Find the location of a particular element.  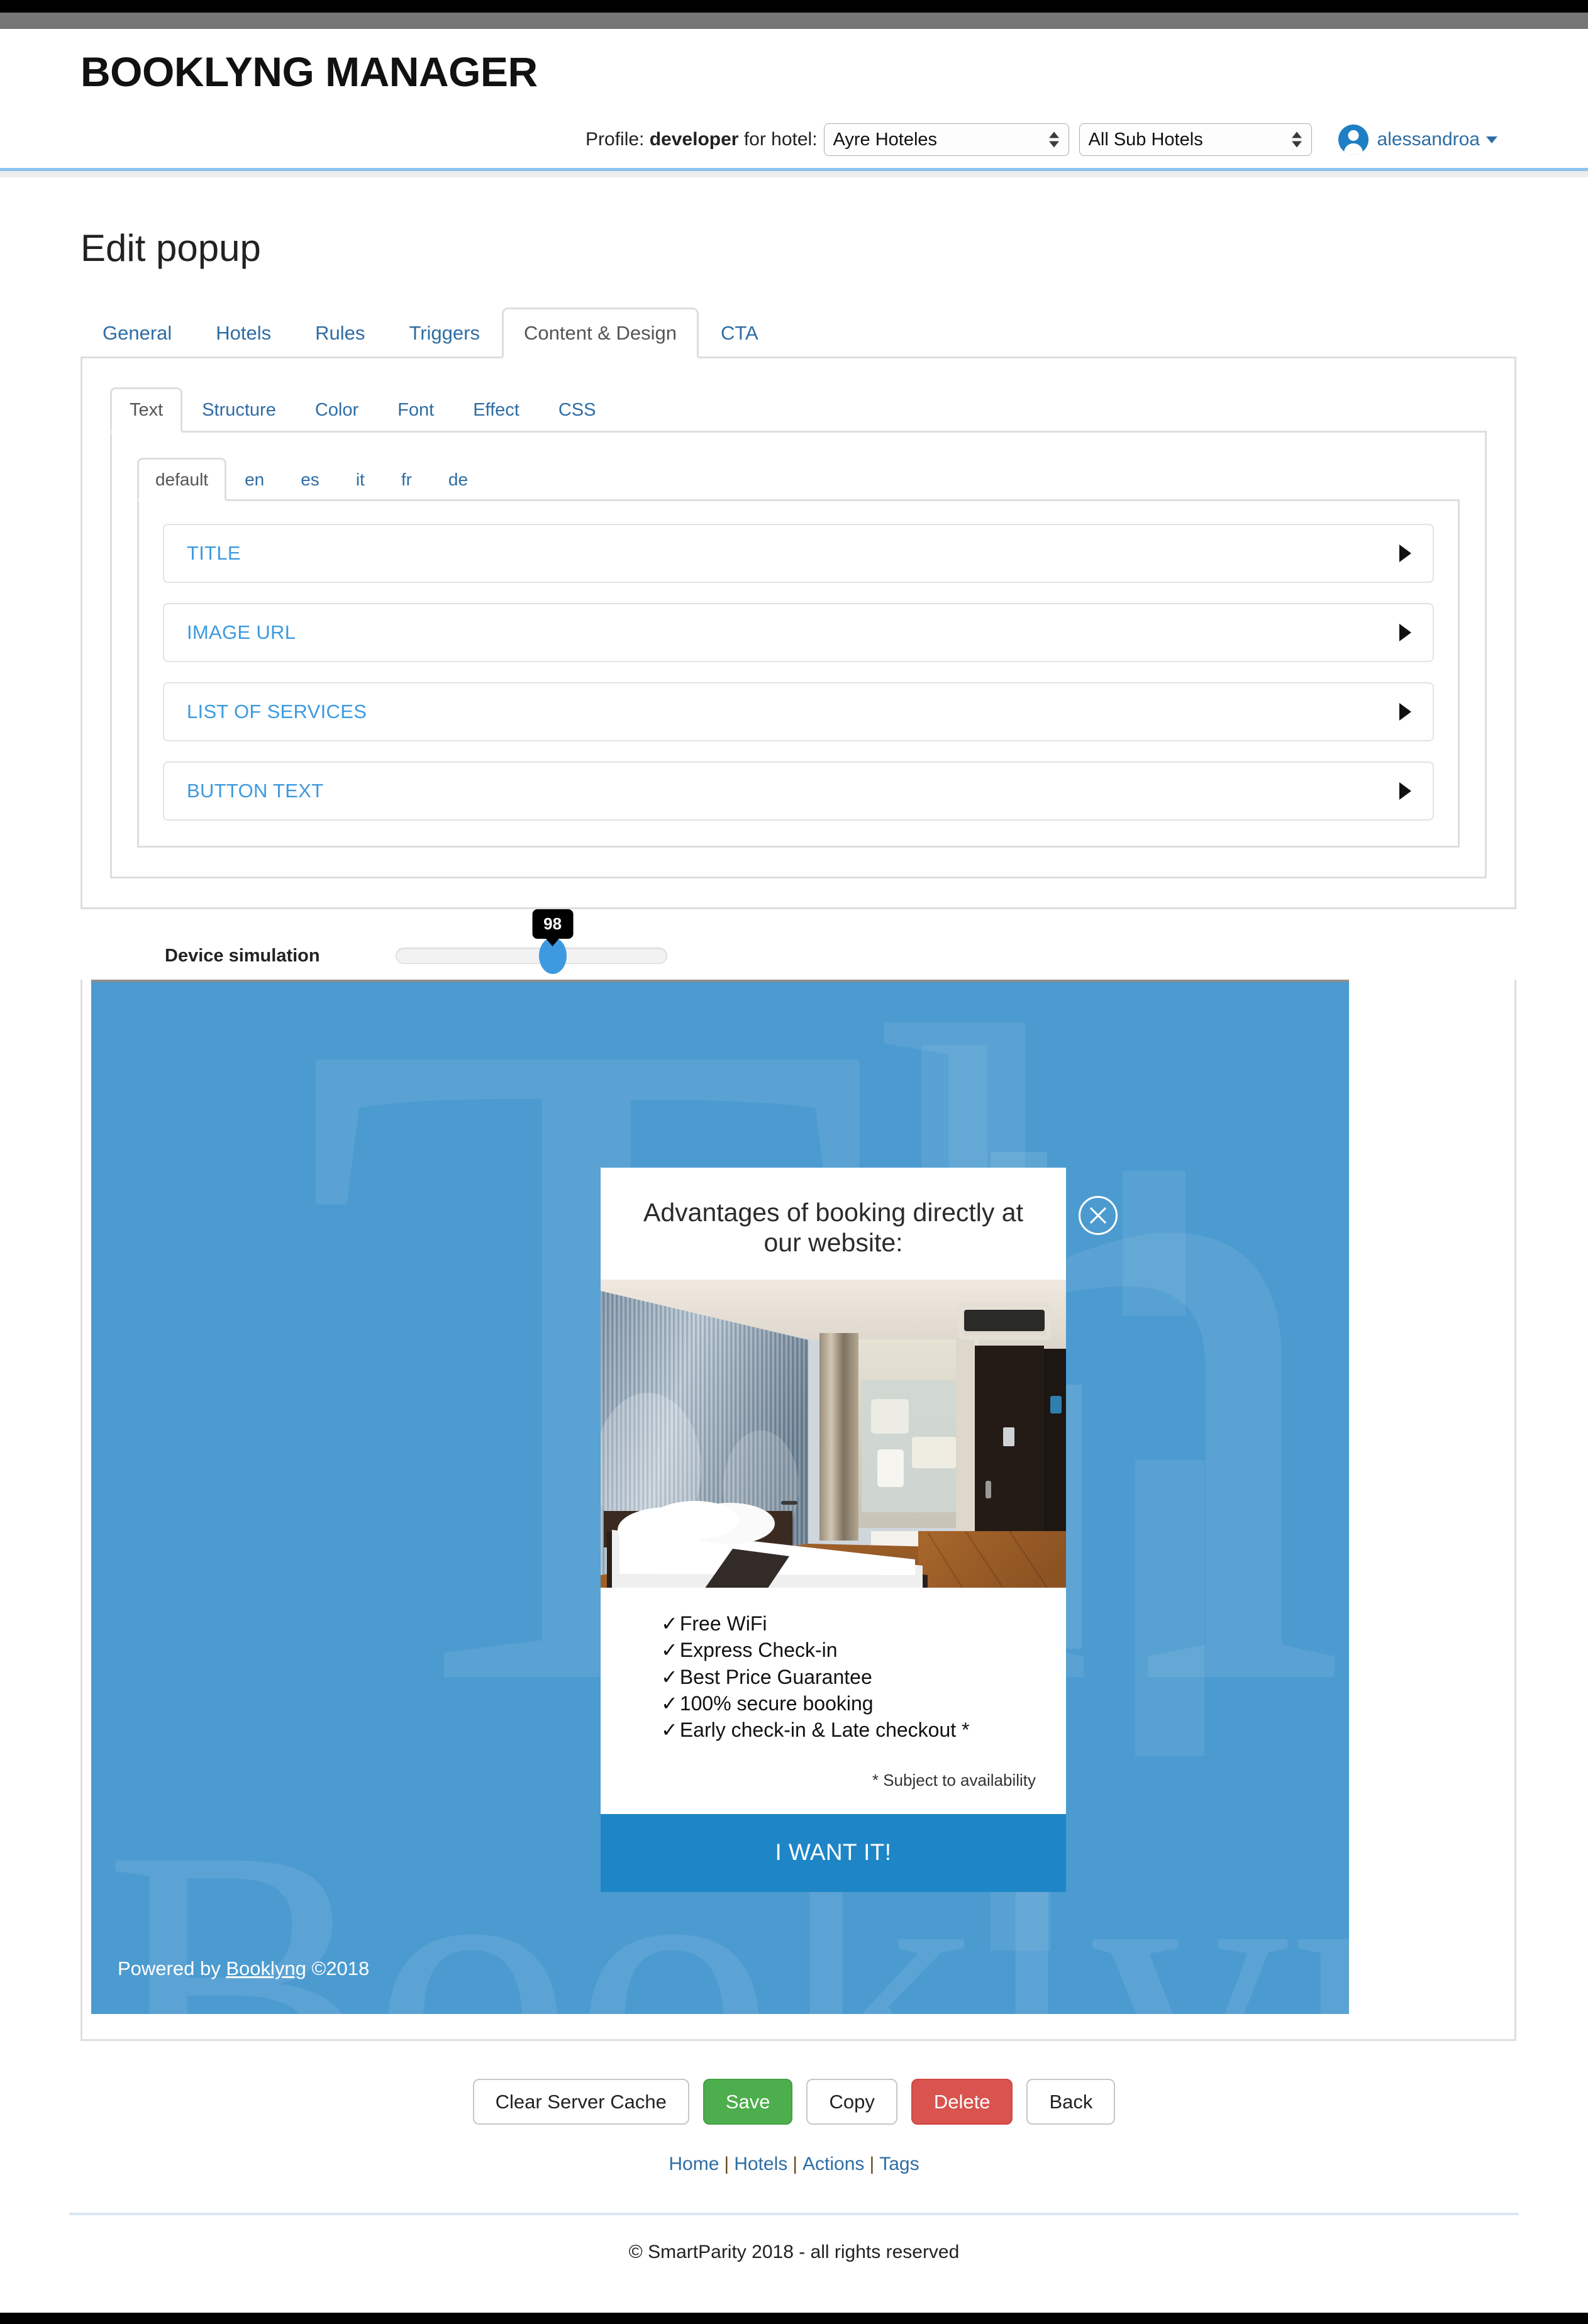

footer-links: Home | Hotels | Actions | Tags is located at coordinates (794, 2164).